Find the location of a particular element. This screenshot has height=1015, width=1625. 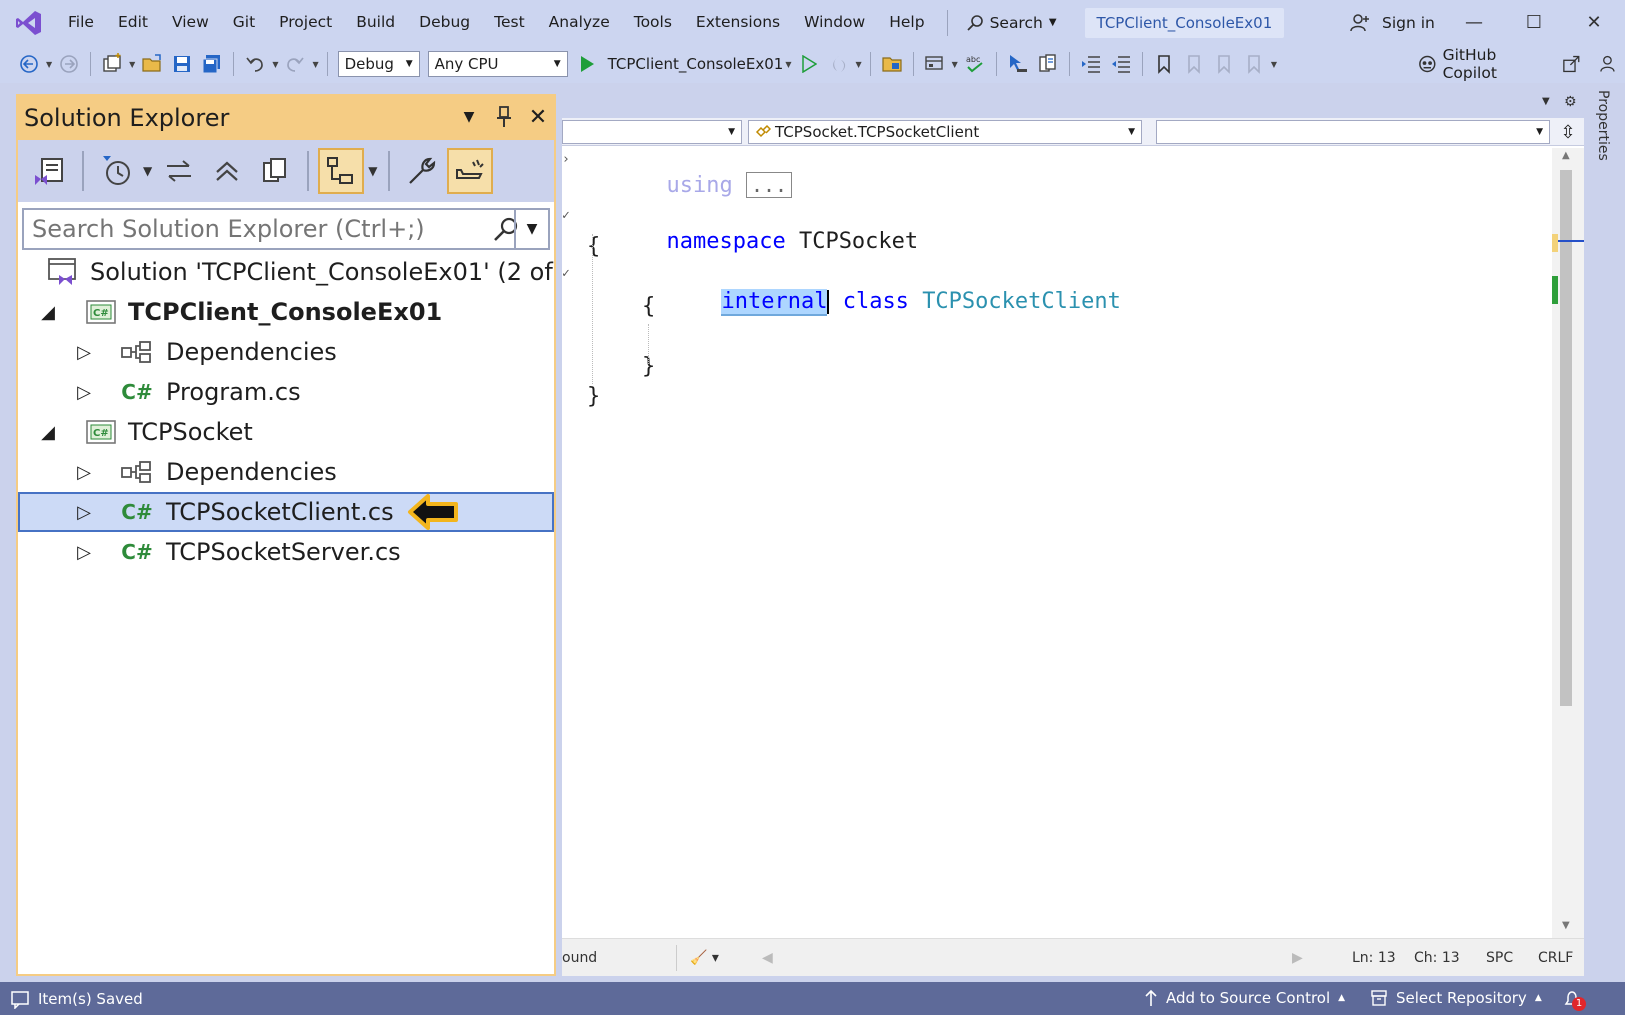

switch-views-button is located at coordinates (50, 171).